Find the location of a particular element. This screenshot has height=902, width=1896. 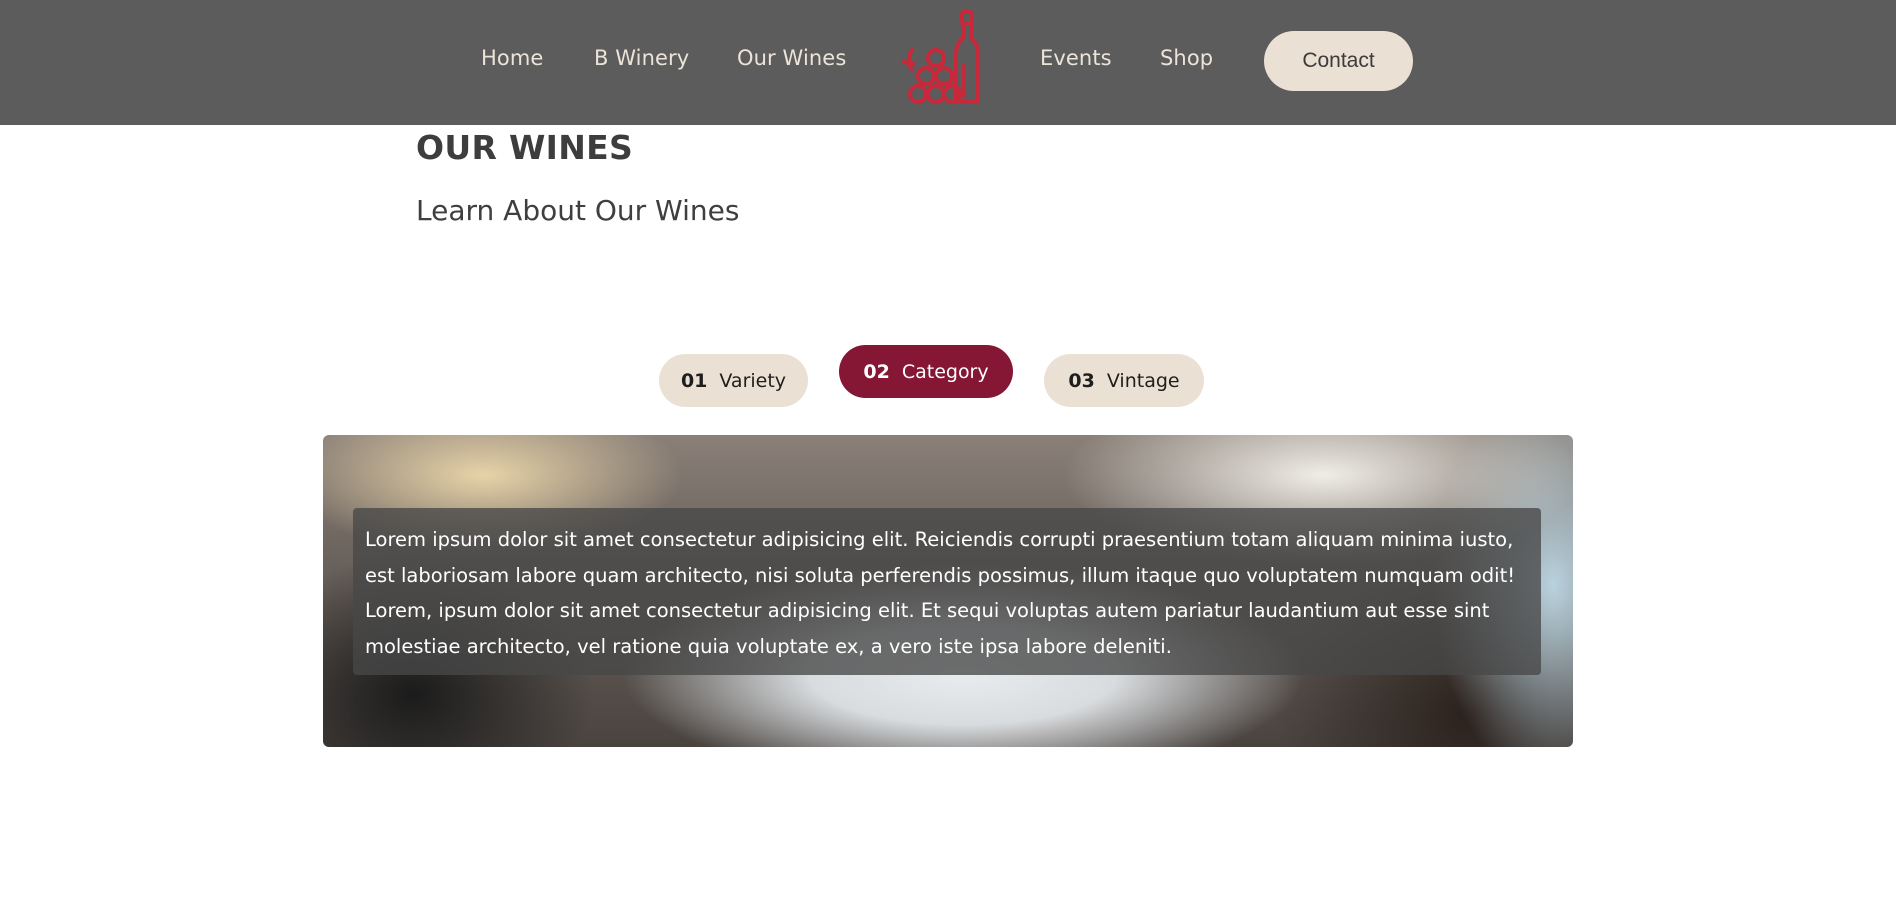

tab-number: 03 is located at coordinates (1081, 380).